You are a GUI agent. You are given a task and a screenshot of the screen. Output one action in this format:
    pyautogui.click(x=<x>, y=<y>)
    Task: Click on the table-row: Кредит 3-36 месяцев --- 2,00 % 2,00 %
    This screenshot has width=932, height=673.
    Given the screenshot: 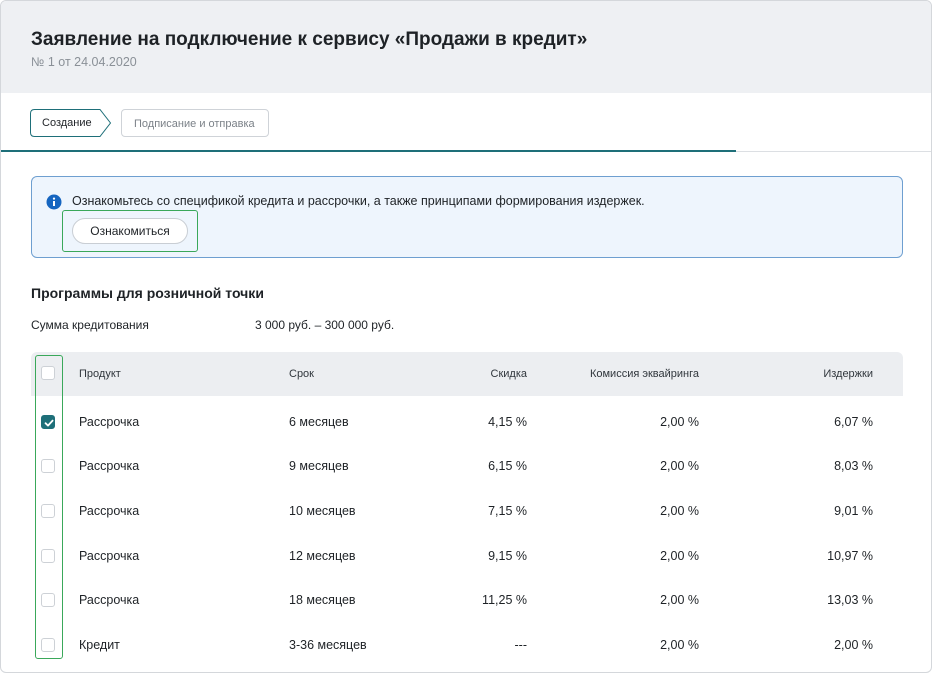 What is the action you would take?
    pyautogui.click(x=467, y=646)
    